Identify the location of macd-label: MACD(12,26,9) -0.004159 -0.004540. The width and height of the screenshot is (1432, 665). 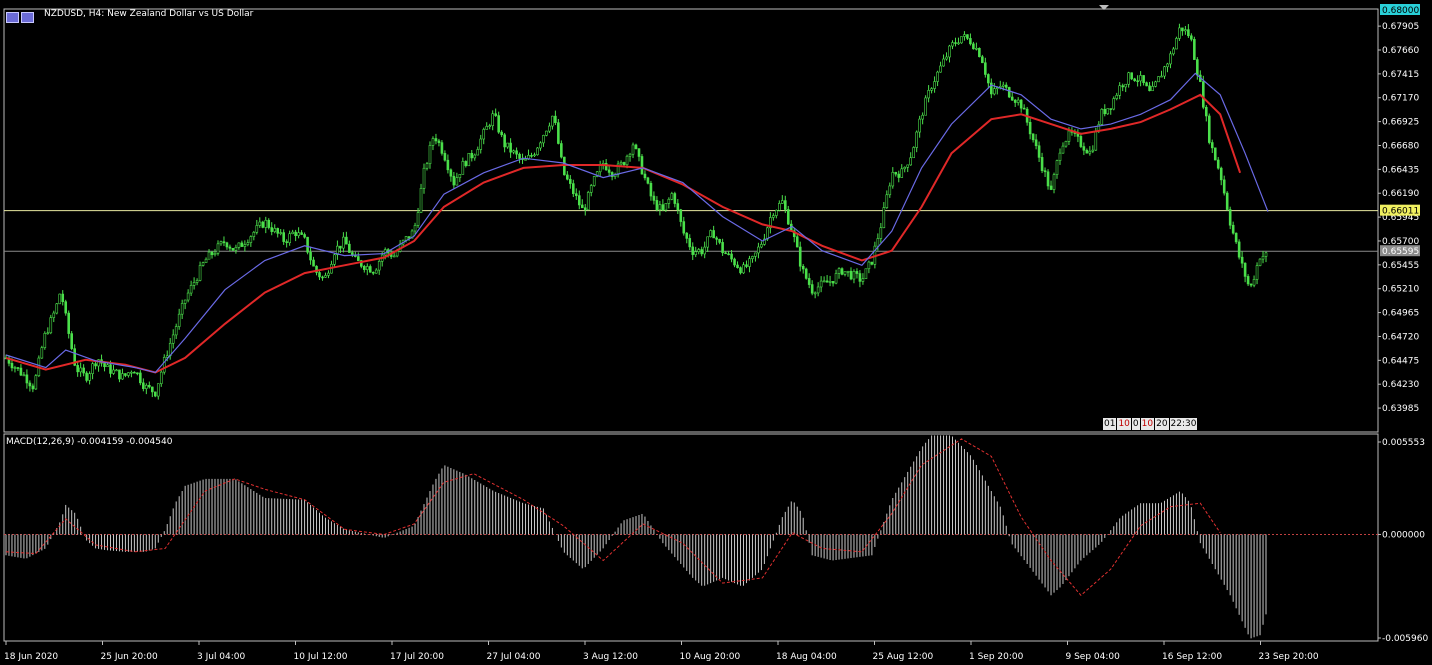
(89, 442).